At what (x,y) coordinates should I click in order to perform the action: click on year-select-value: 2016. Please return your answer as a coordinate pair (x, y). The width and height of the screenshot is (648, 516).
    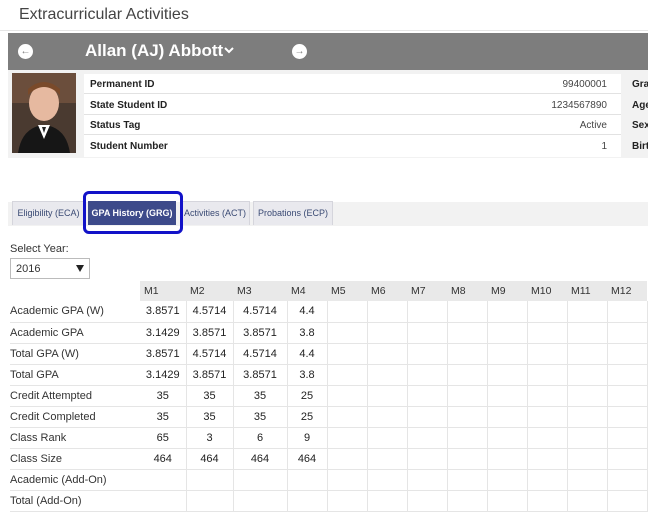
    Looking at the image, I should click on (28, 269).